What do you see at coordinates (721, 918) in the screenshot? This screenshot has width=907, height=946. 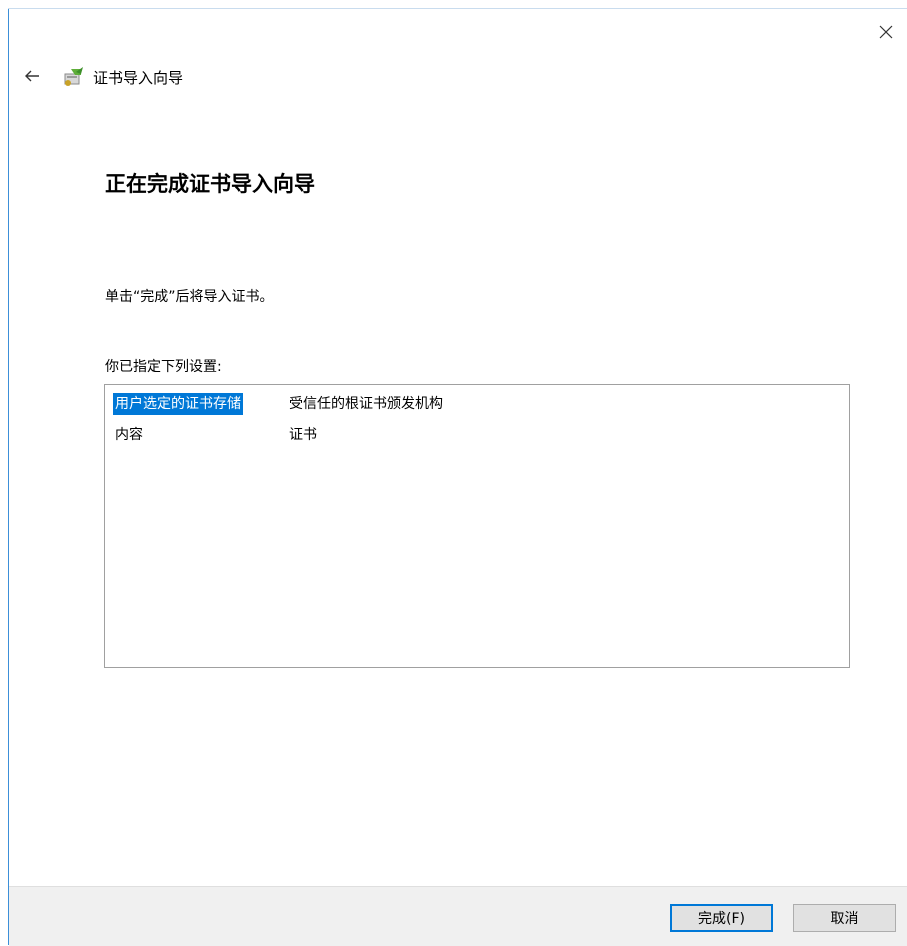 I see `finish-button: 完成(F)` at bounding box center [721, 918].